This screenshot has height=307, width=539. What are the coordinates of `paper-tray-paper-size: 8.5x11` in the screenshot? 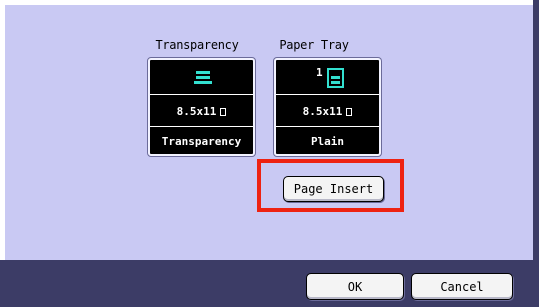 It's located at (327, 110).